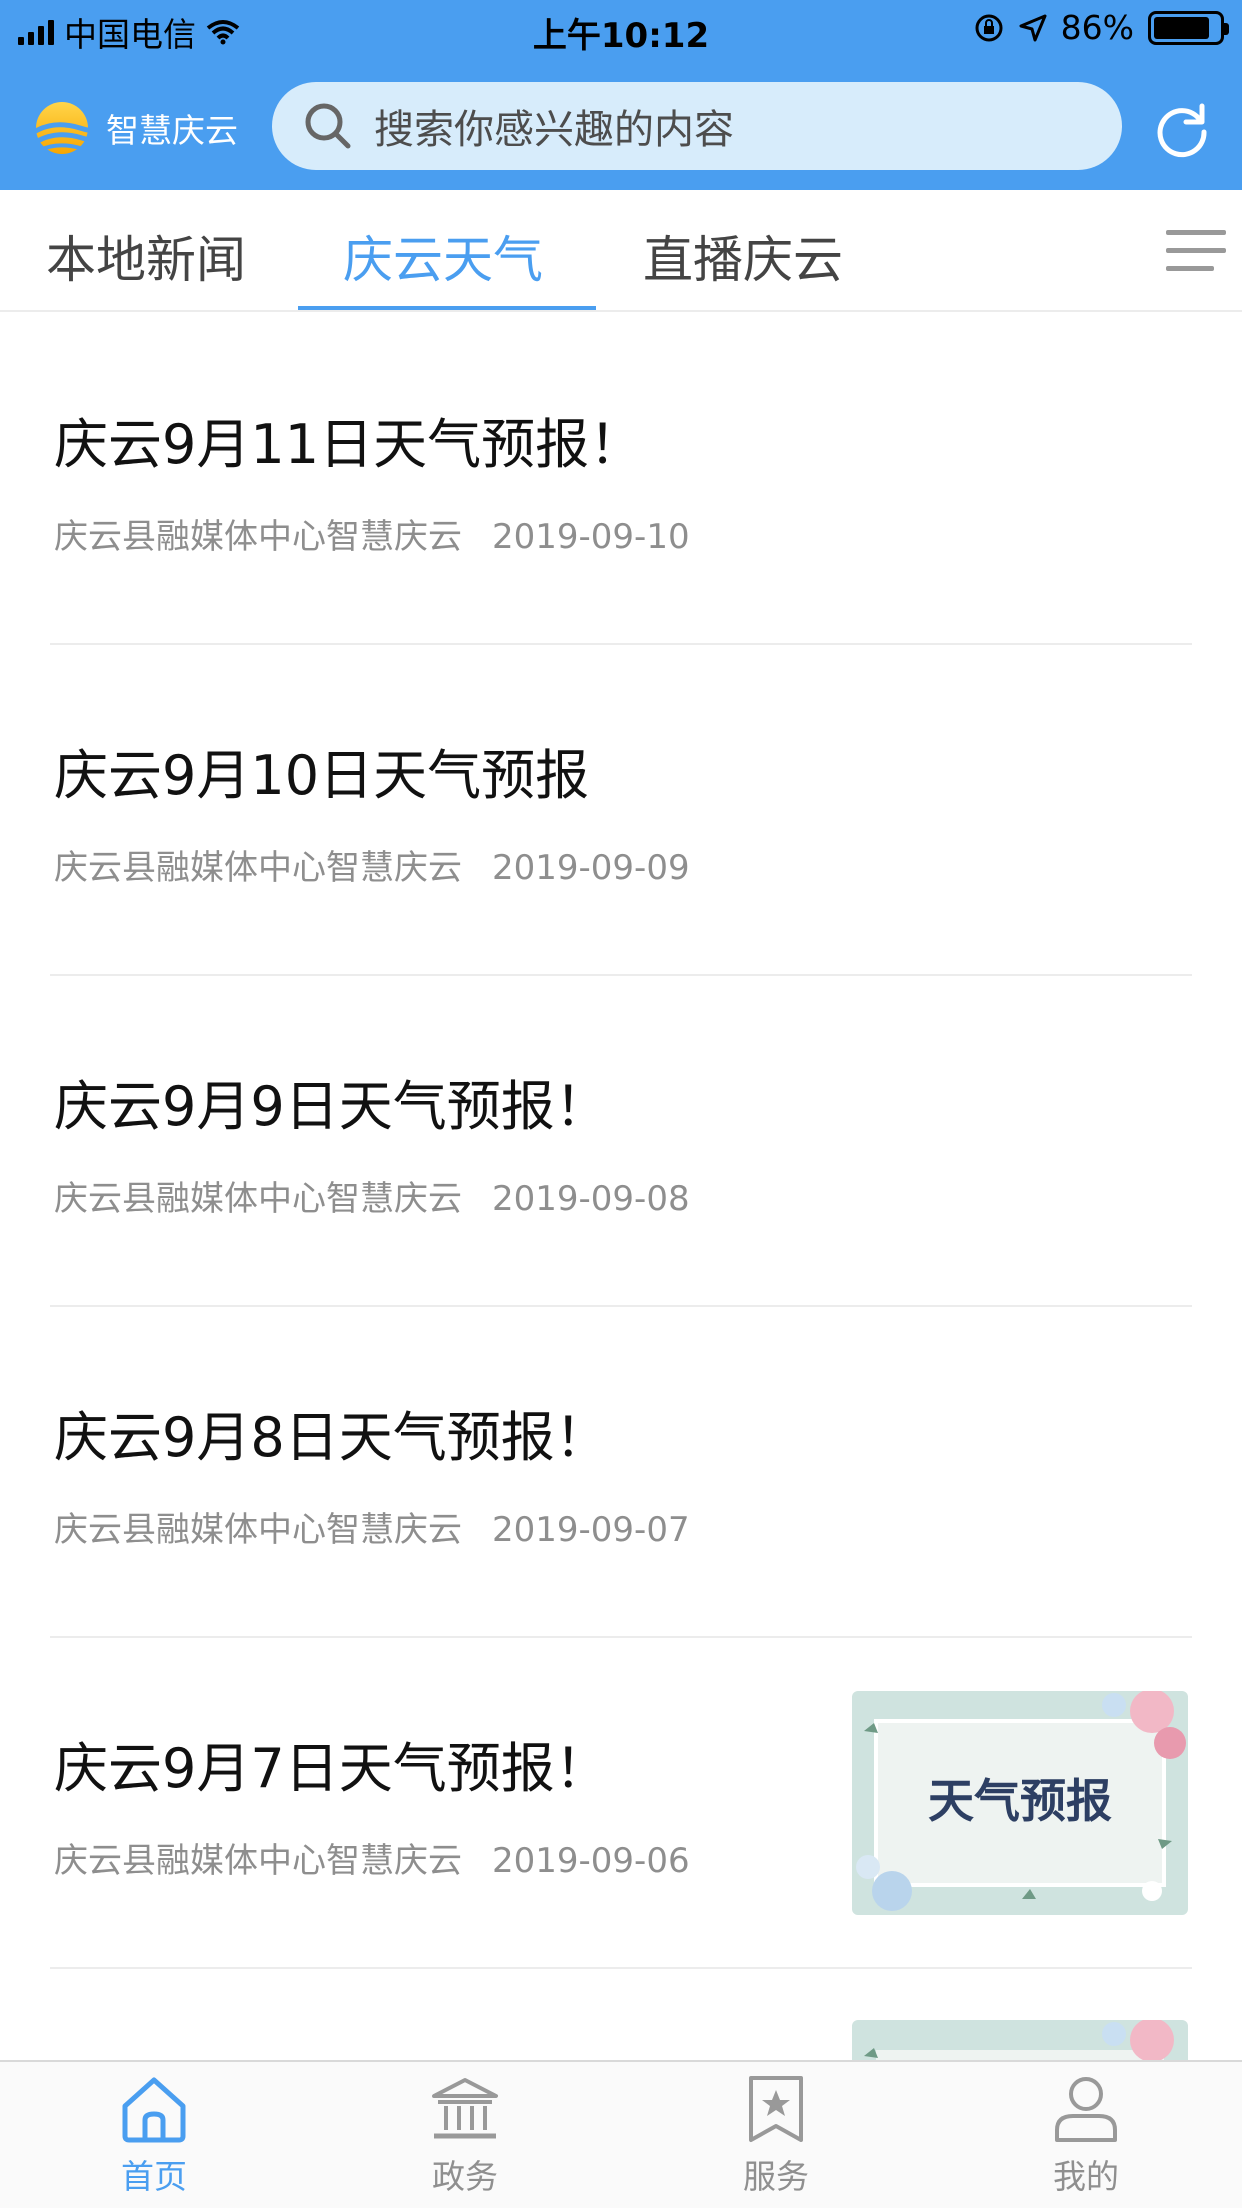 The height and width of the screenshot is (2208, 1242). Describe the element at coordinates (331, 1437) in the screenshot. I see `news-title: 庆云9月8日天气预报！` at that location.